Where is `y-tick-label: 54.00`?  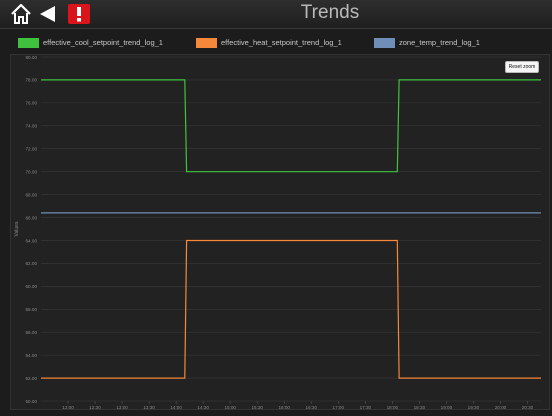
y-tick-label: 54.00 is located at coordinates (32, 355).